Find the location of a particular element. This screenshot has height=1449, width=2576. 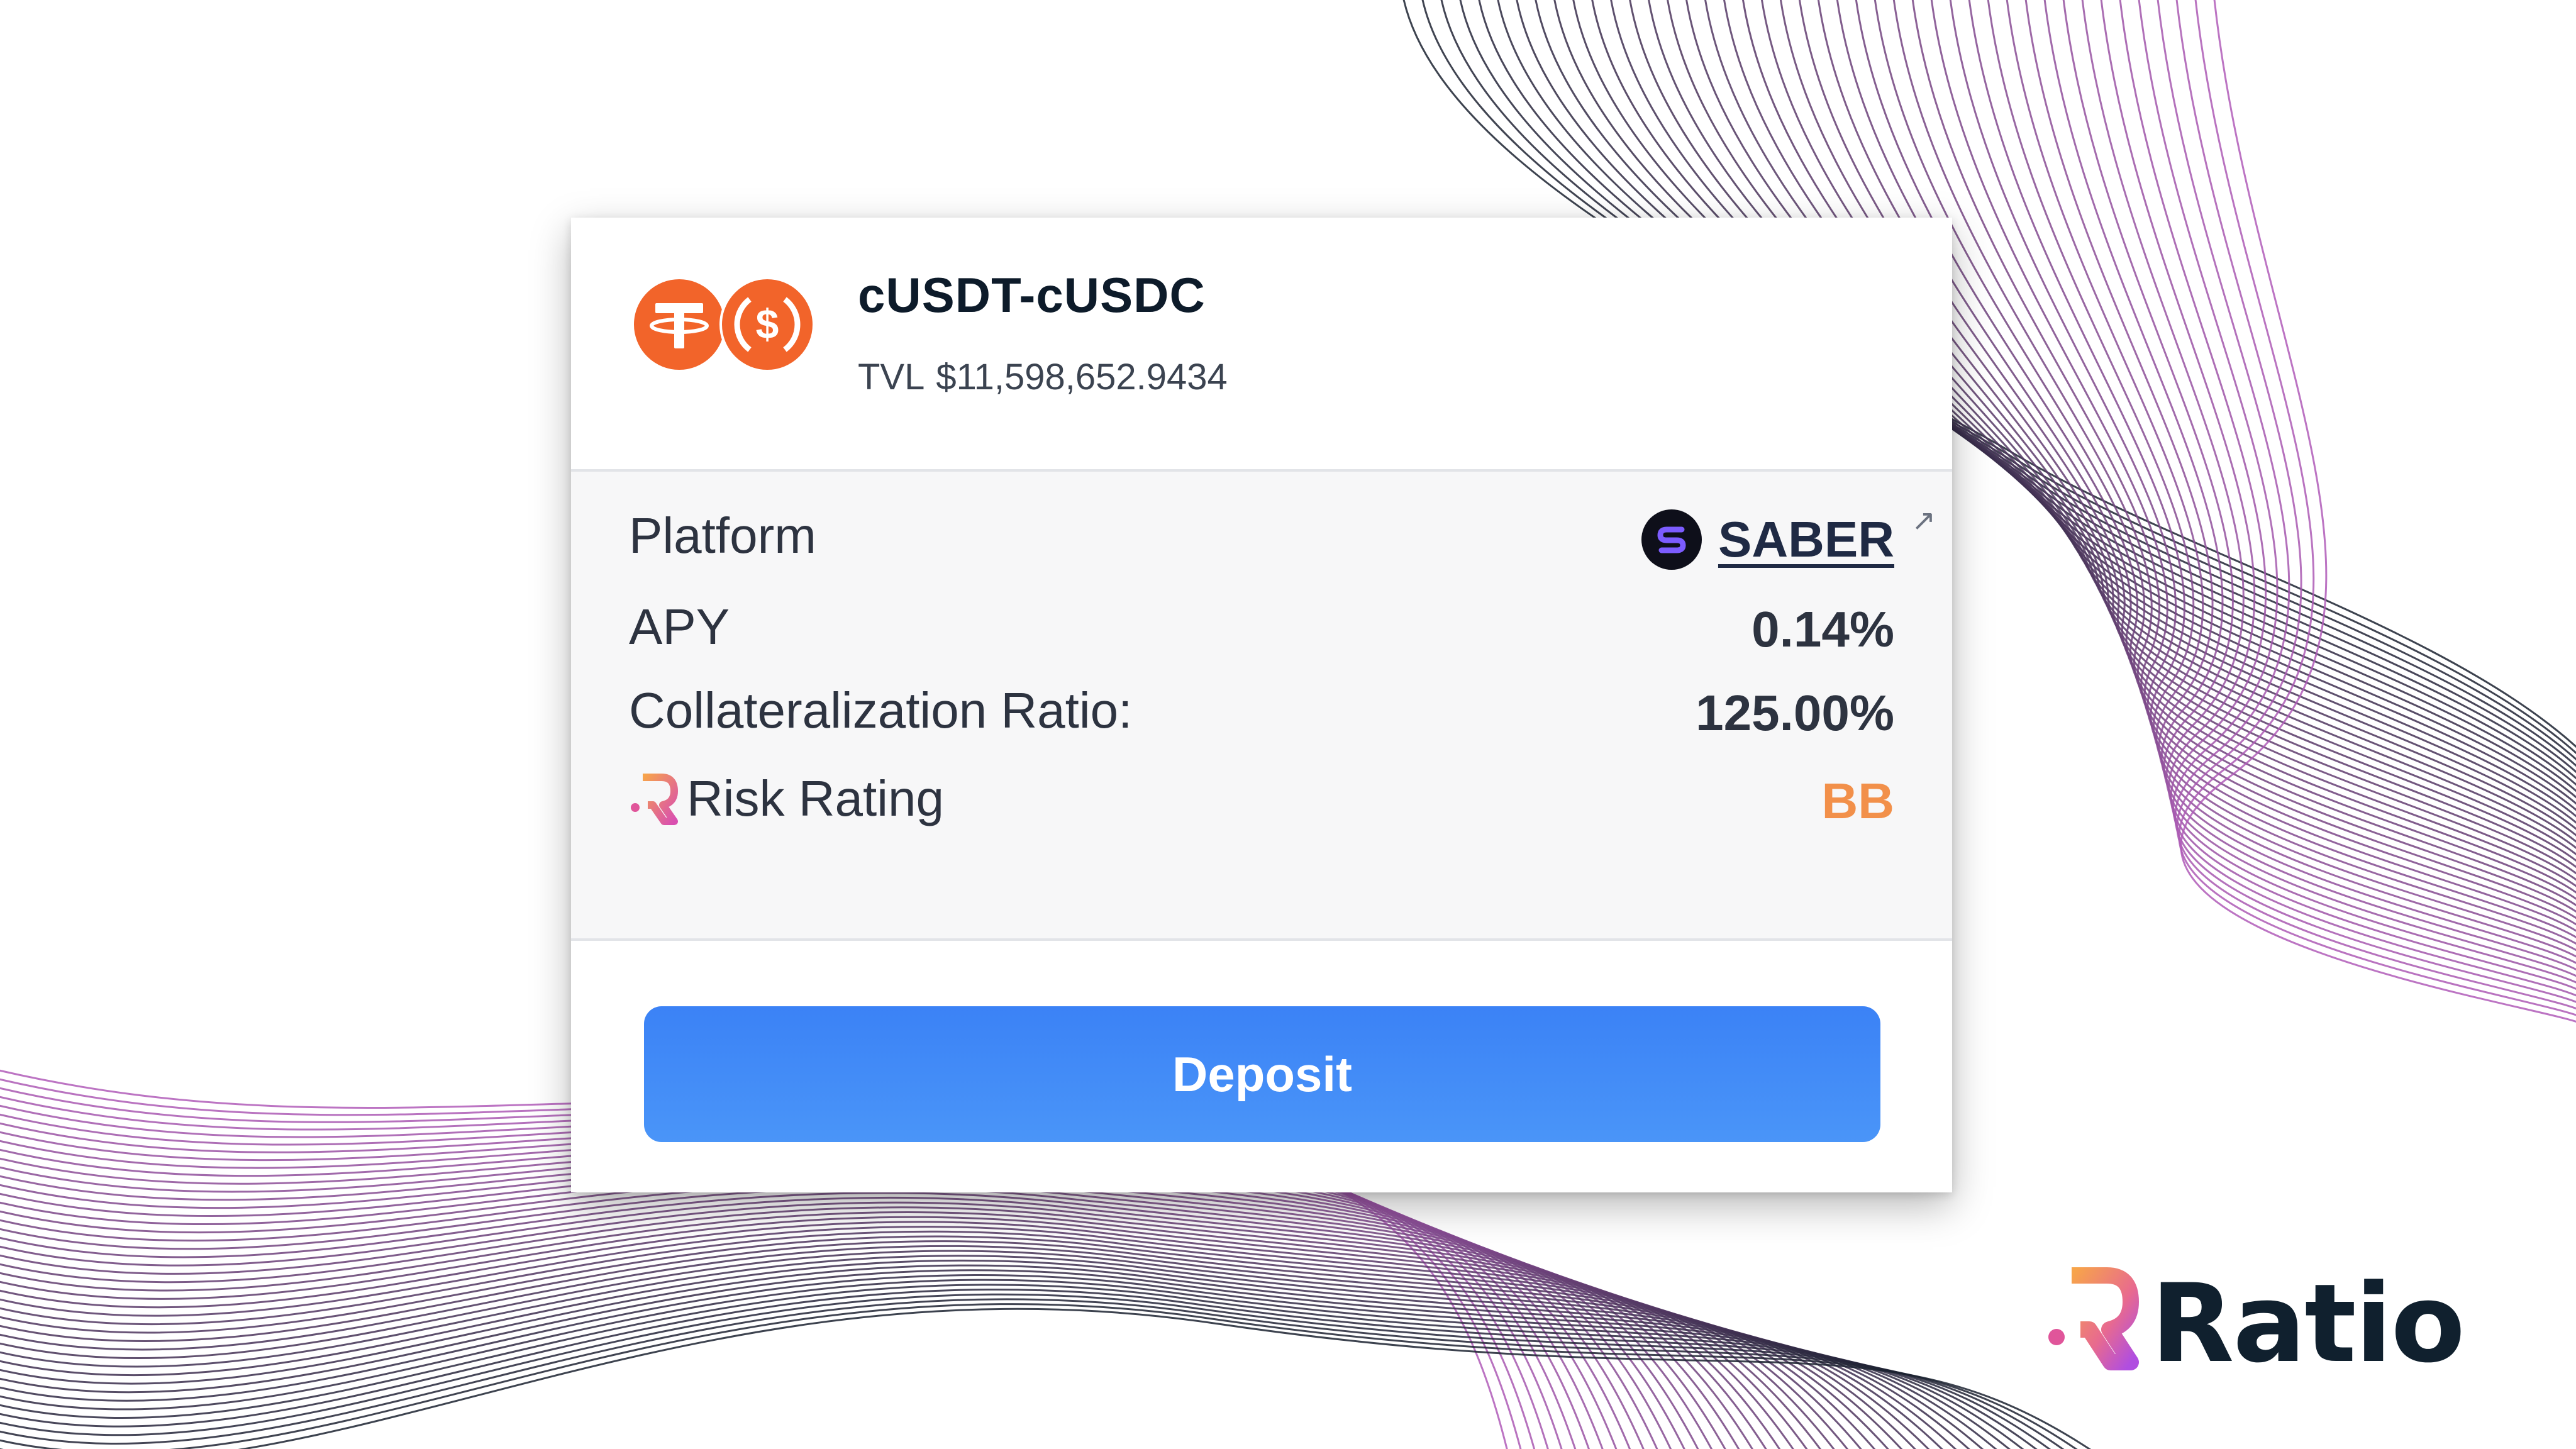

external-link-icon: ↗ is located at coordinates (1923, 520).